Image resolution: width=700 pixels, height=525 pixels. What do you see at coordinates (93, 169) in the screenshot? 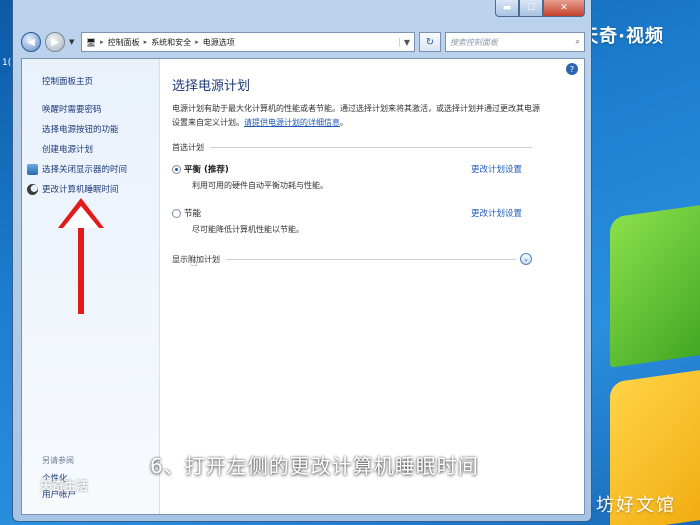
I see `sidebar-link-display-off: 选择关闭显示器的时间` at bounding box center [93, 169].